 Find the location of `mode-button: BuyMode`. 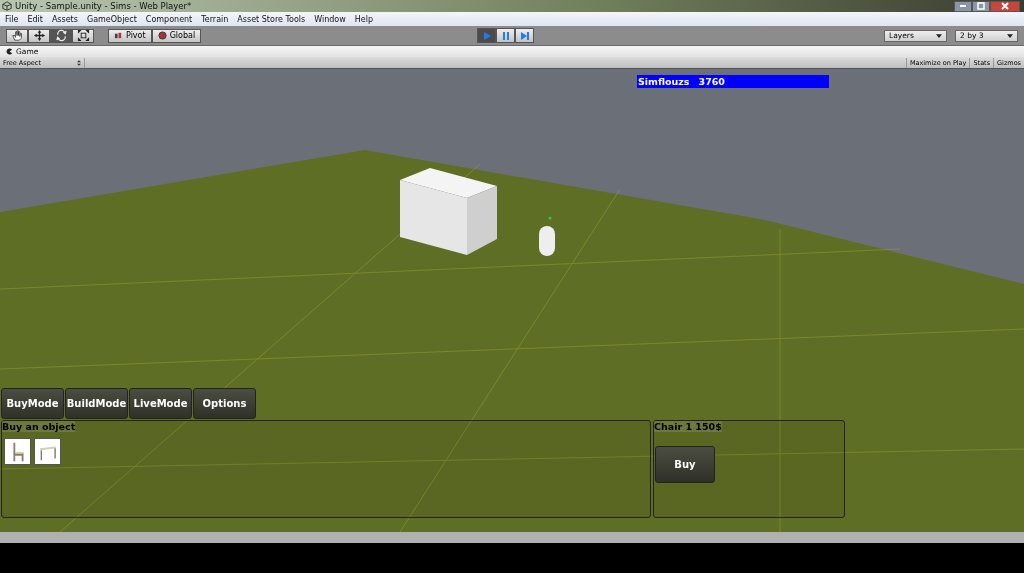

mode-button: BuyMode is located at coordinates (32, 403).